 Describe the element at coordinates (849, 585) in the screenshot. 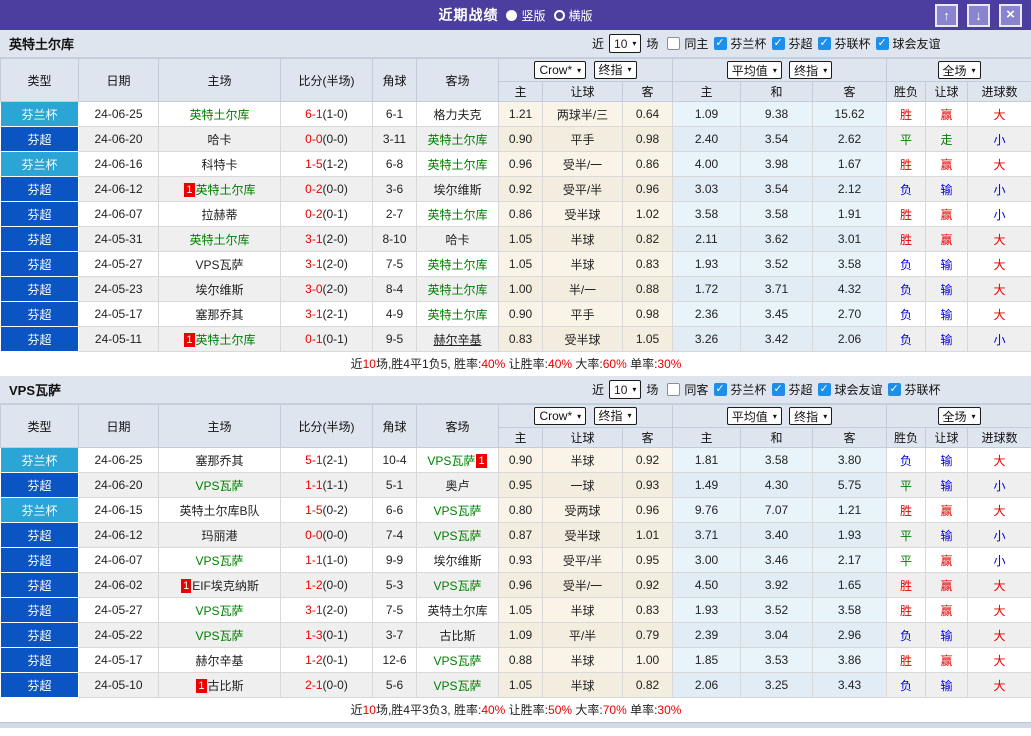

I see `avg-away-odds: 1.65` at that location.